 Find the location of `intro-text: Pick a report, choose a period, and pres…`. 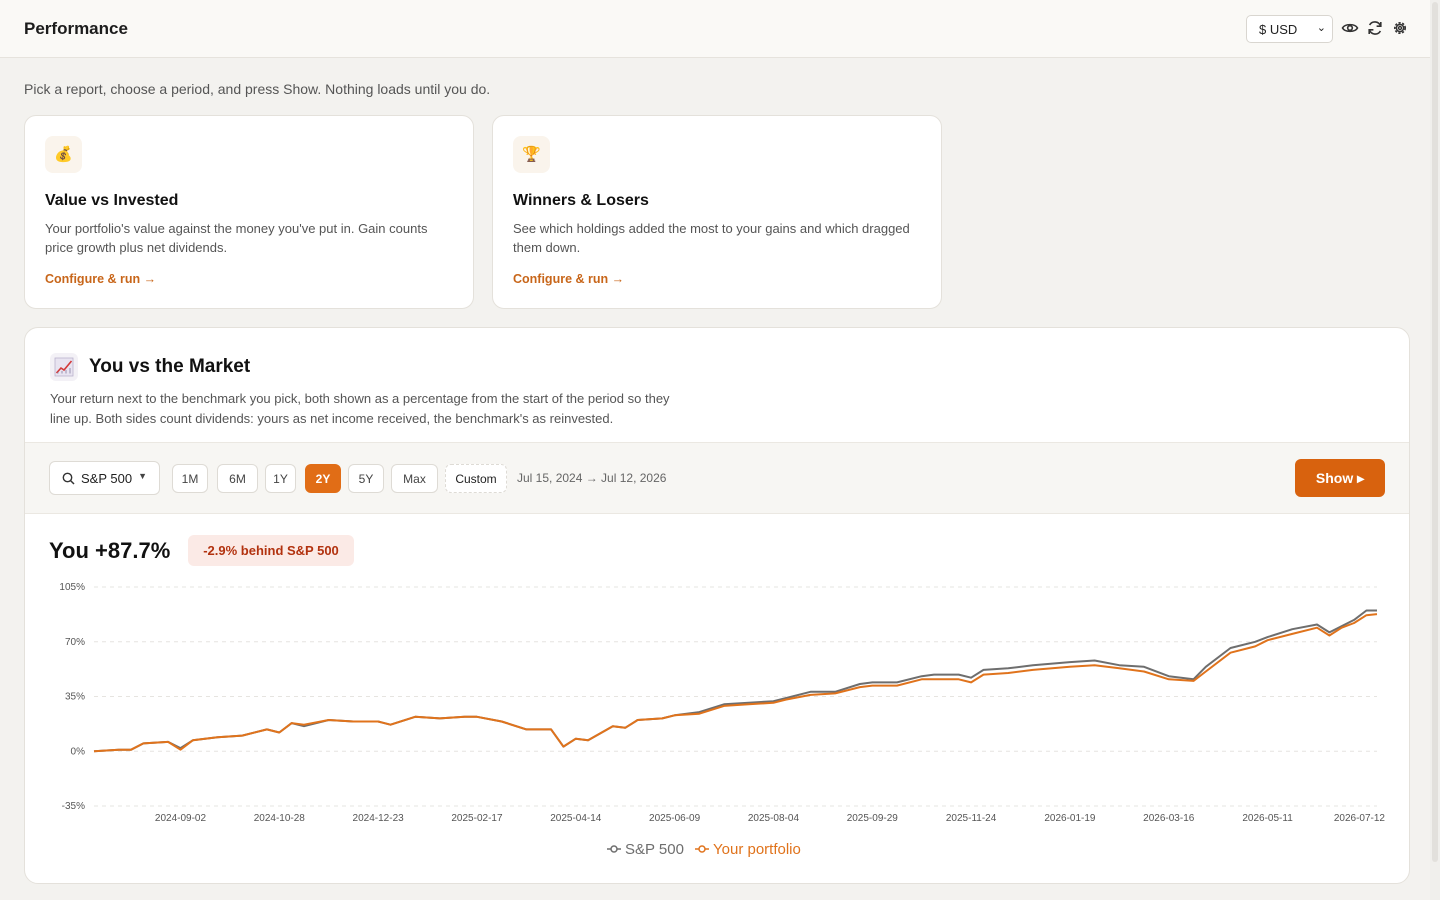

intro-text: Pick a report, choose a period, and pres… is located at coordinates (257, 89).